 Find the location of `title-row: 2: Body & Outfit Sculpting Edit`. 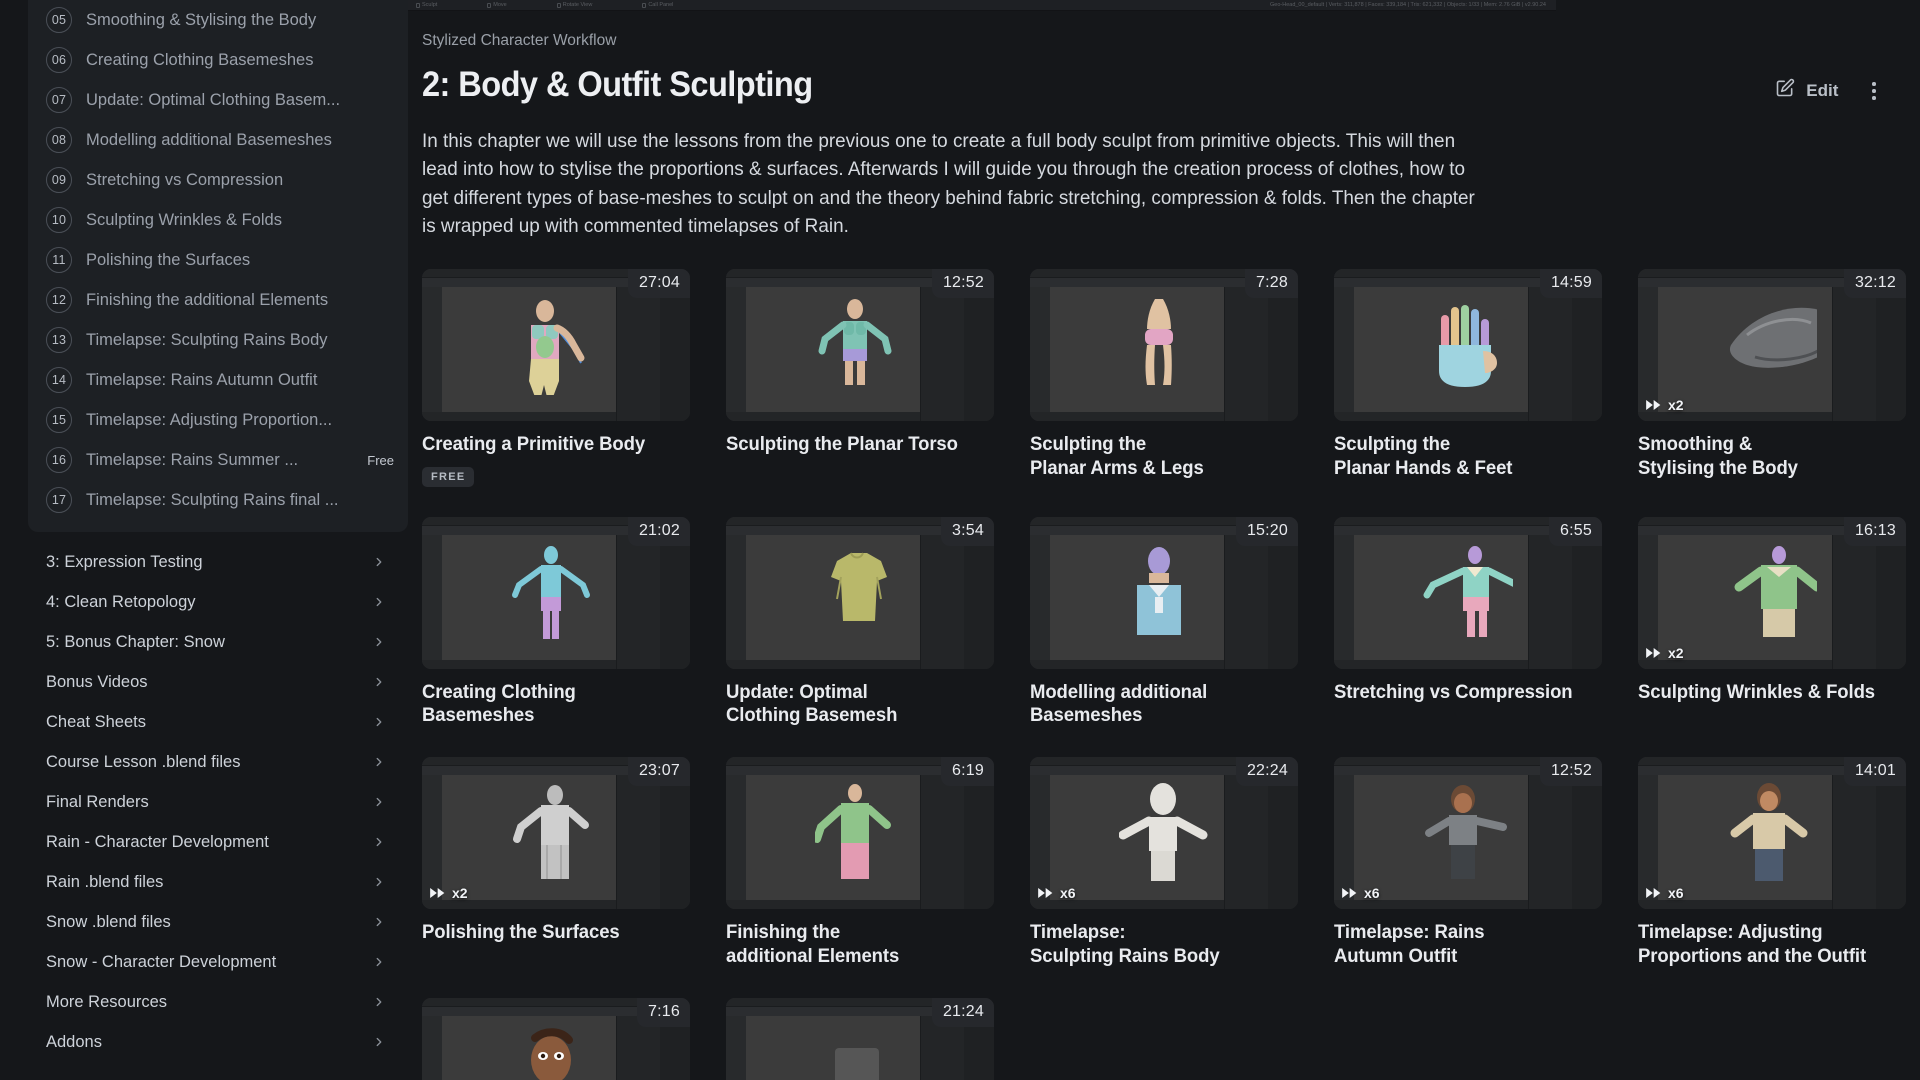

title-row: 2: Body & Outfit Sculpting Edit is located at coordinates (1171, 85).